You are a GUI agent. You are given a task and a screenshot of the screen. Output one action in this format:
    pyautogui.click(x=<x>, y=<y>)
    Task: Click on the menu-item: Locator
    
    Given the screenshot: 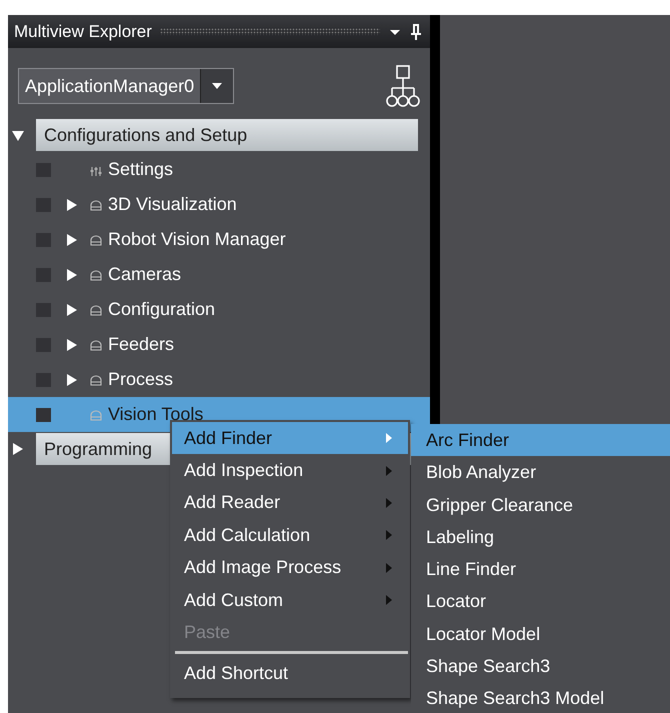 What is the action you would take?
    pyautogui.click(x=540, y=601)
    